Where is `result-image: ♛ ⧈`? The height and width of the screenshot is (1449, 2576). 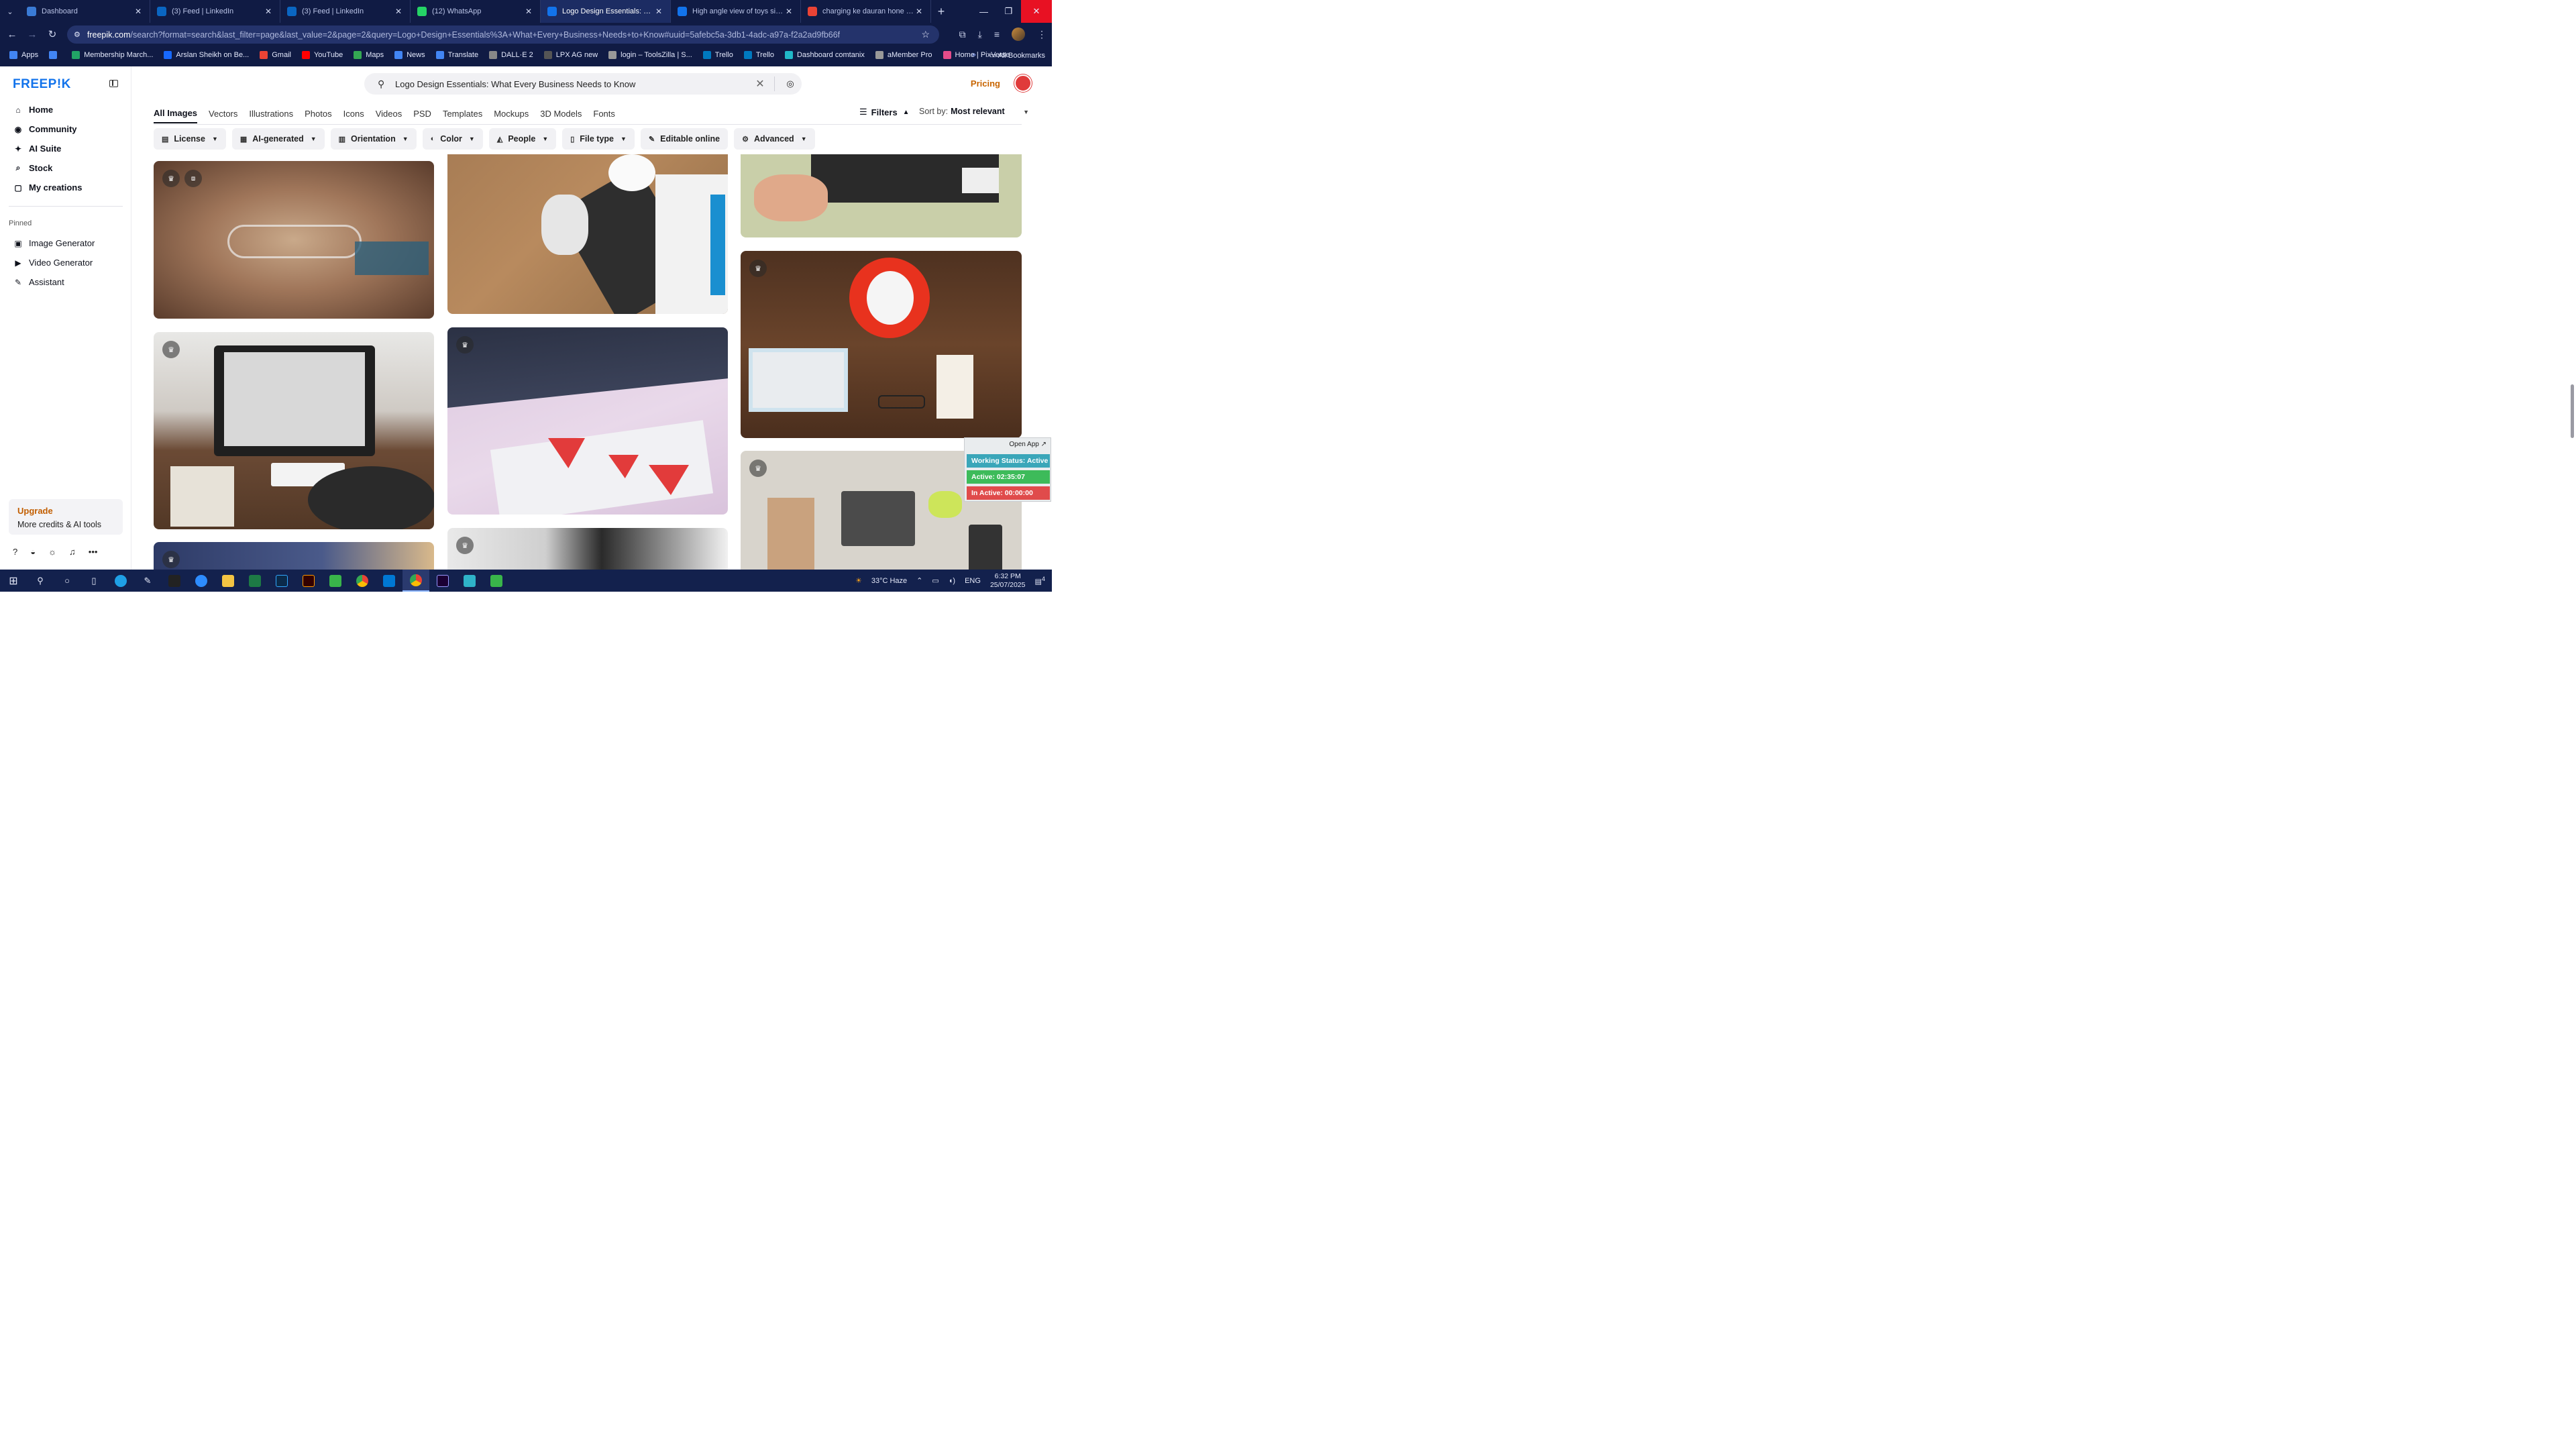
result-image: ♛ ⧈ is located at coordinates (294, 240).